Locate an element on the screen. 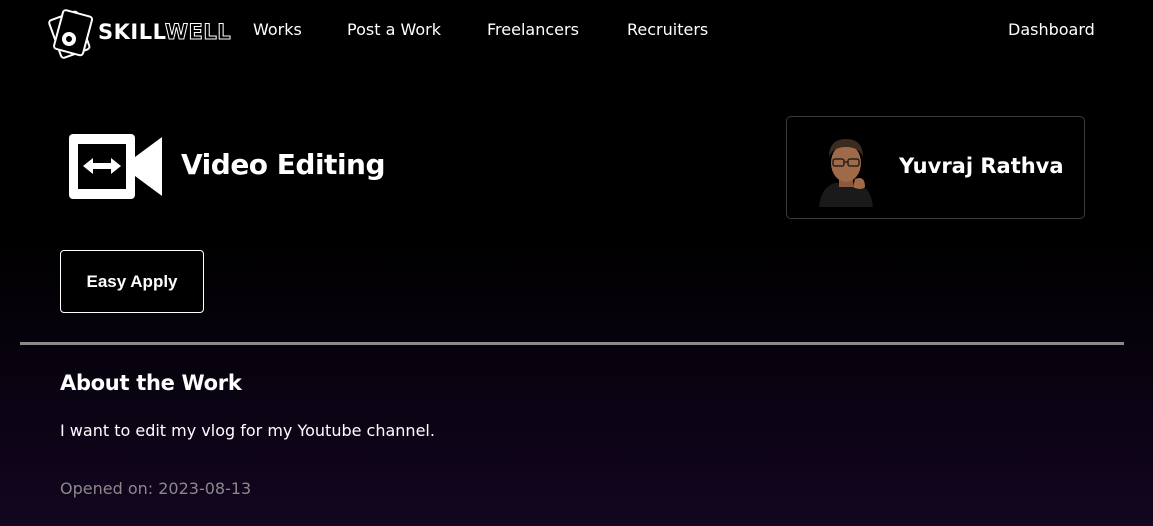 This screenshot has height=526, width=1153. easy-apply-button: Easy Apply is located at coordinates (132, 281).